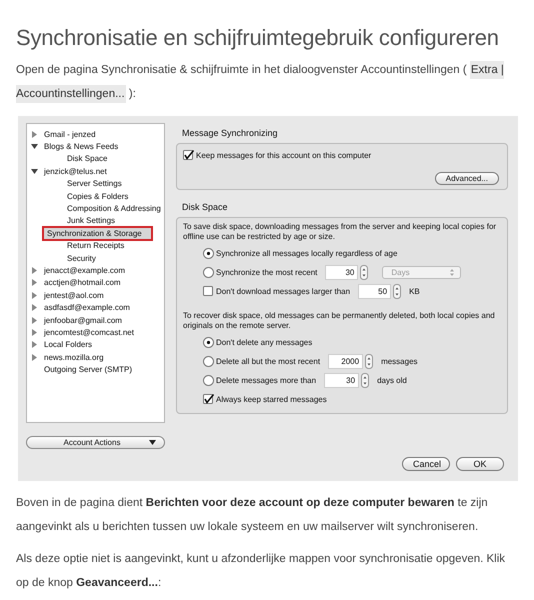 The height and width of the screenshot is (600, 534). I want to click on description-text: To save disk space, downloading messages from the server and keeping local copies for offline use can be restricted by age or size., so click(340, 232).